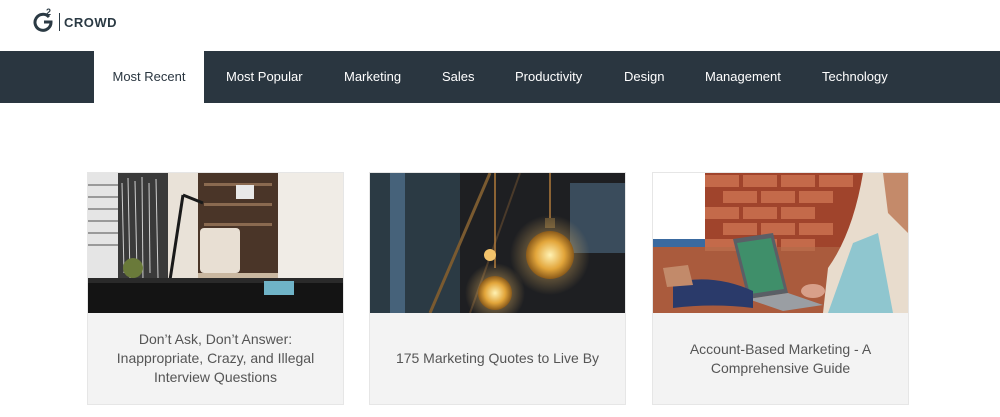 Image resolution: width=1000 pixels, height=417 pixels. What do you see at coordinates (497, 358) in the screenshot?
I see `article-title: 175 Marketing Quotes to Live By` at bounding box center [497, 358].